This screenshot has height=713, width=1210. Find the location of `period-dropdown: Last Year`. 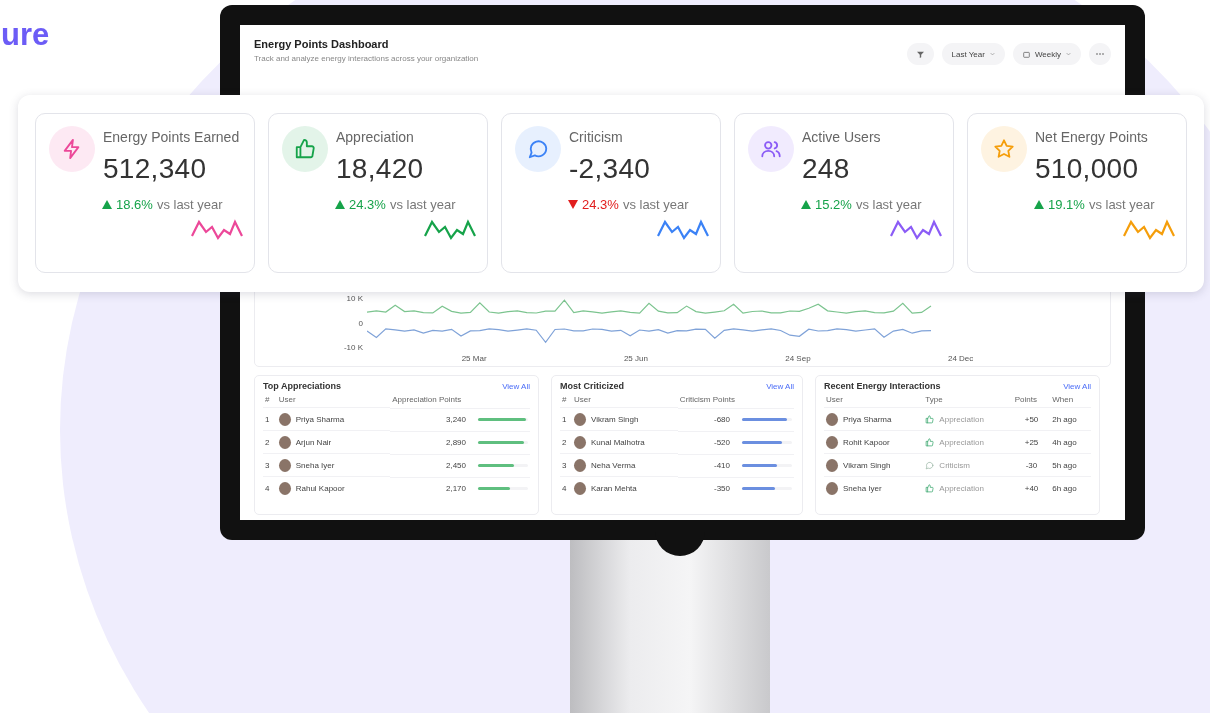

period-dropdown: Last Year is located at coordinates (973, 54).